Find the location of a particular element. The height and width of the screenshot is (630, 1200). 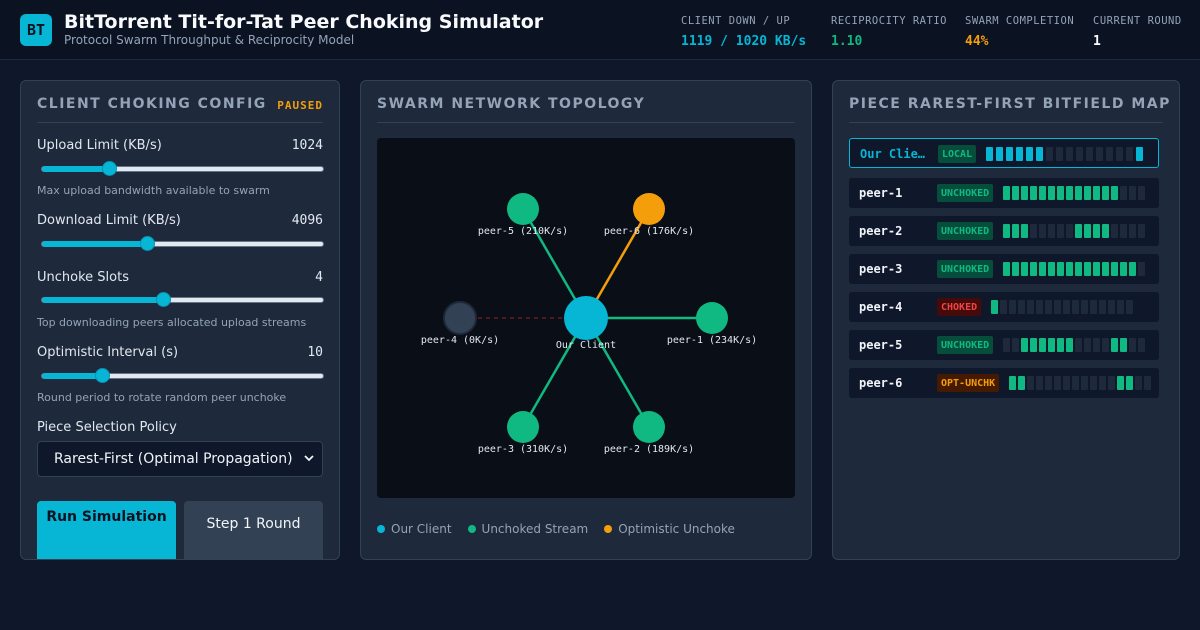

optimistic-interval-value: 10 is located at coordinates (315, 352).